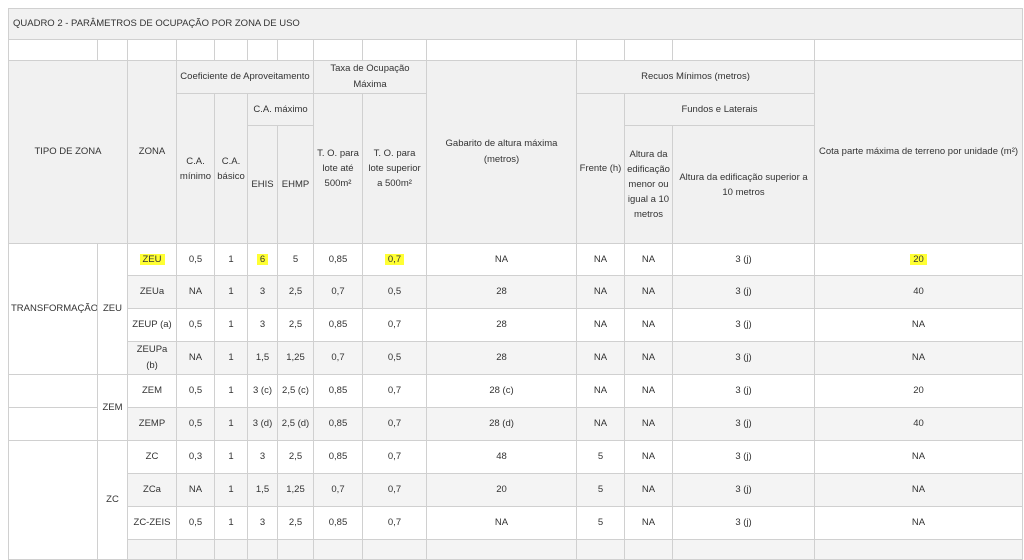 The height and width of the screenshot is (560, 1024). Describe the element at coordinates (516, 549) in the screenshot. I see `table-row` at that location.